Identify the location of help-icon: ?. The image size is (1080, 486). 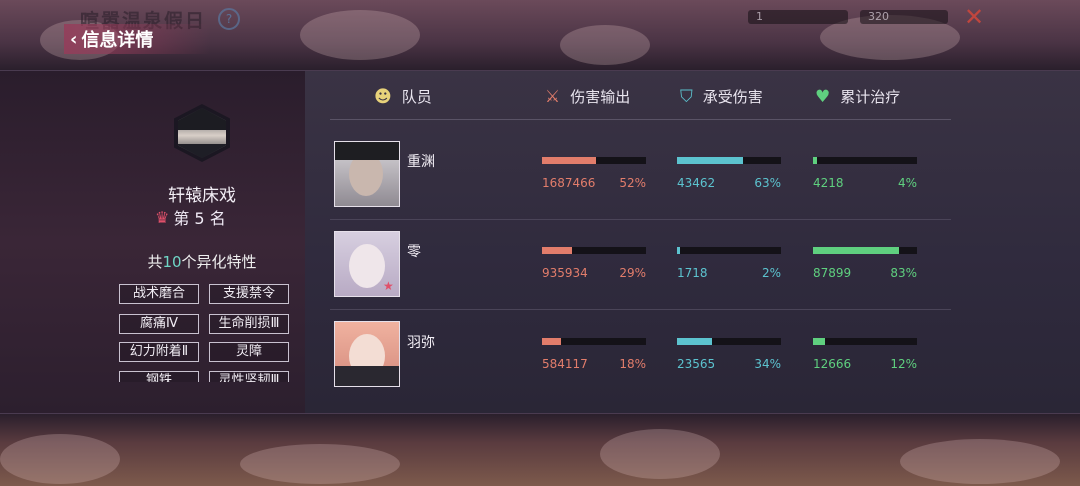
(229, 19).